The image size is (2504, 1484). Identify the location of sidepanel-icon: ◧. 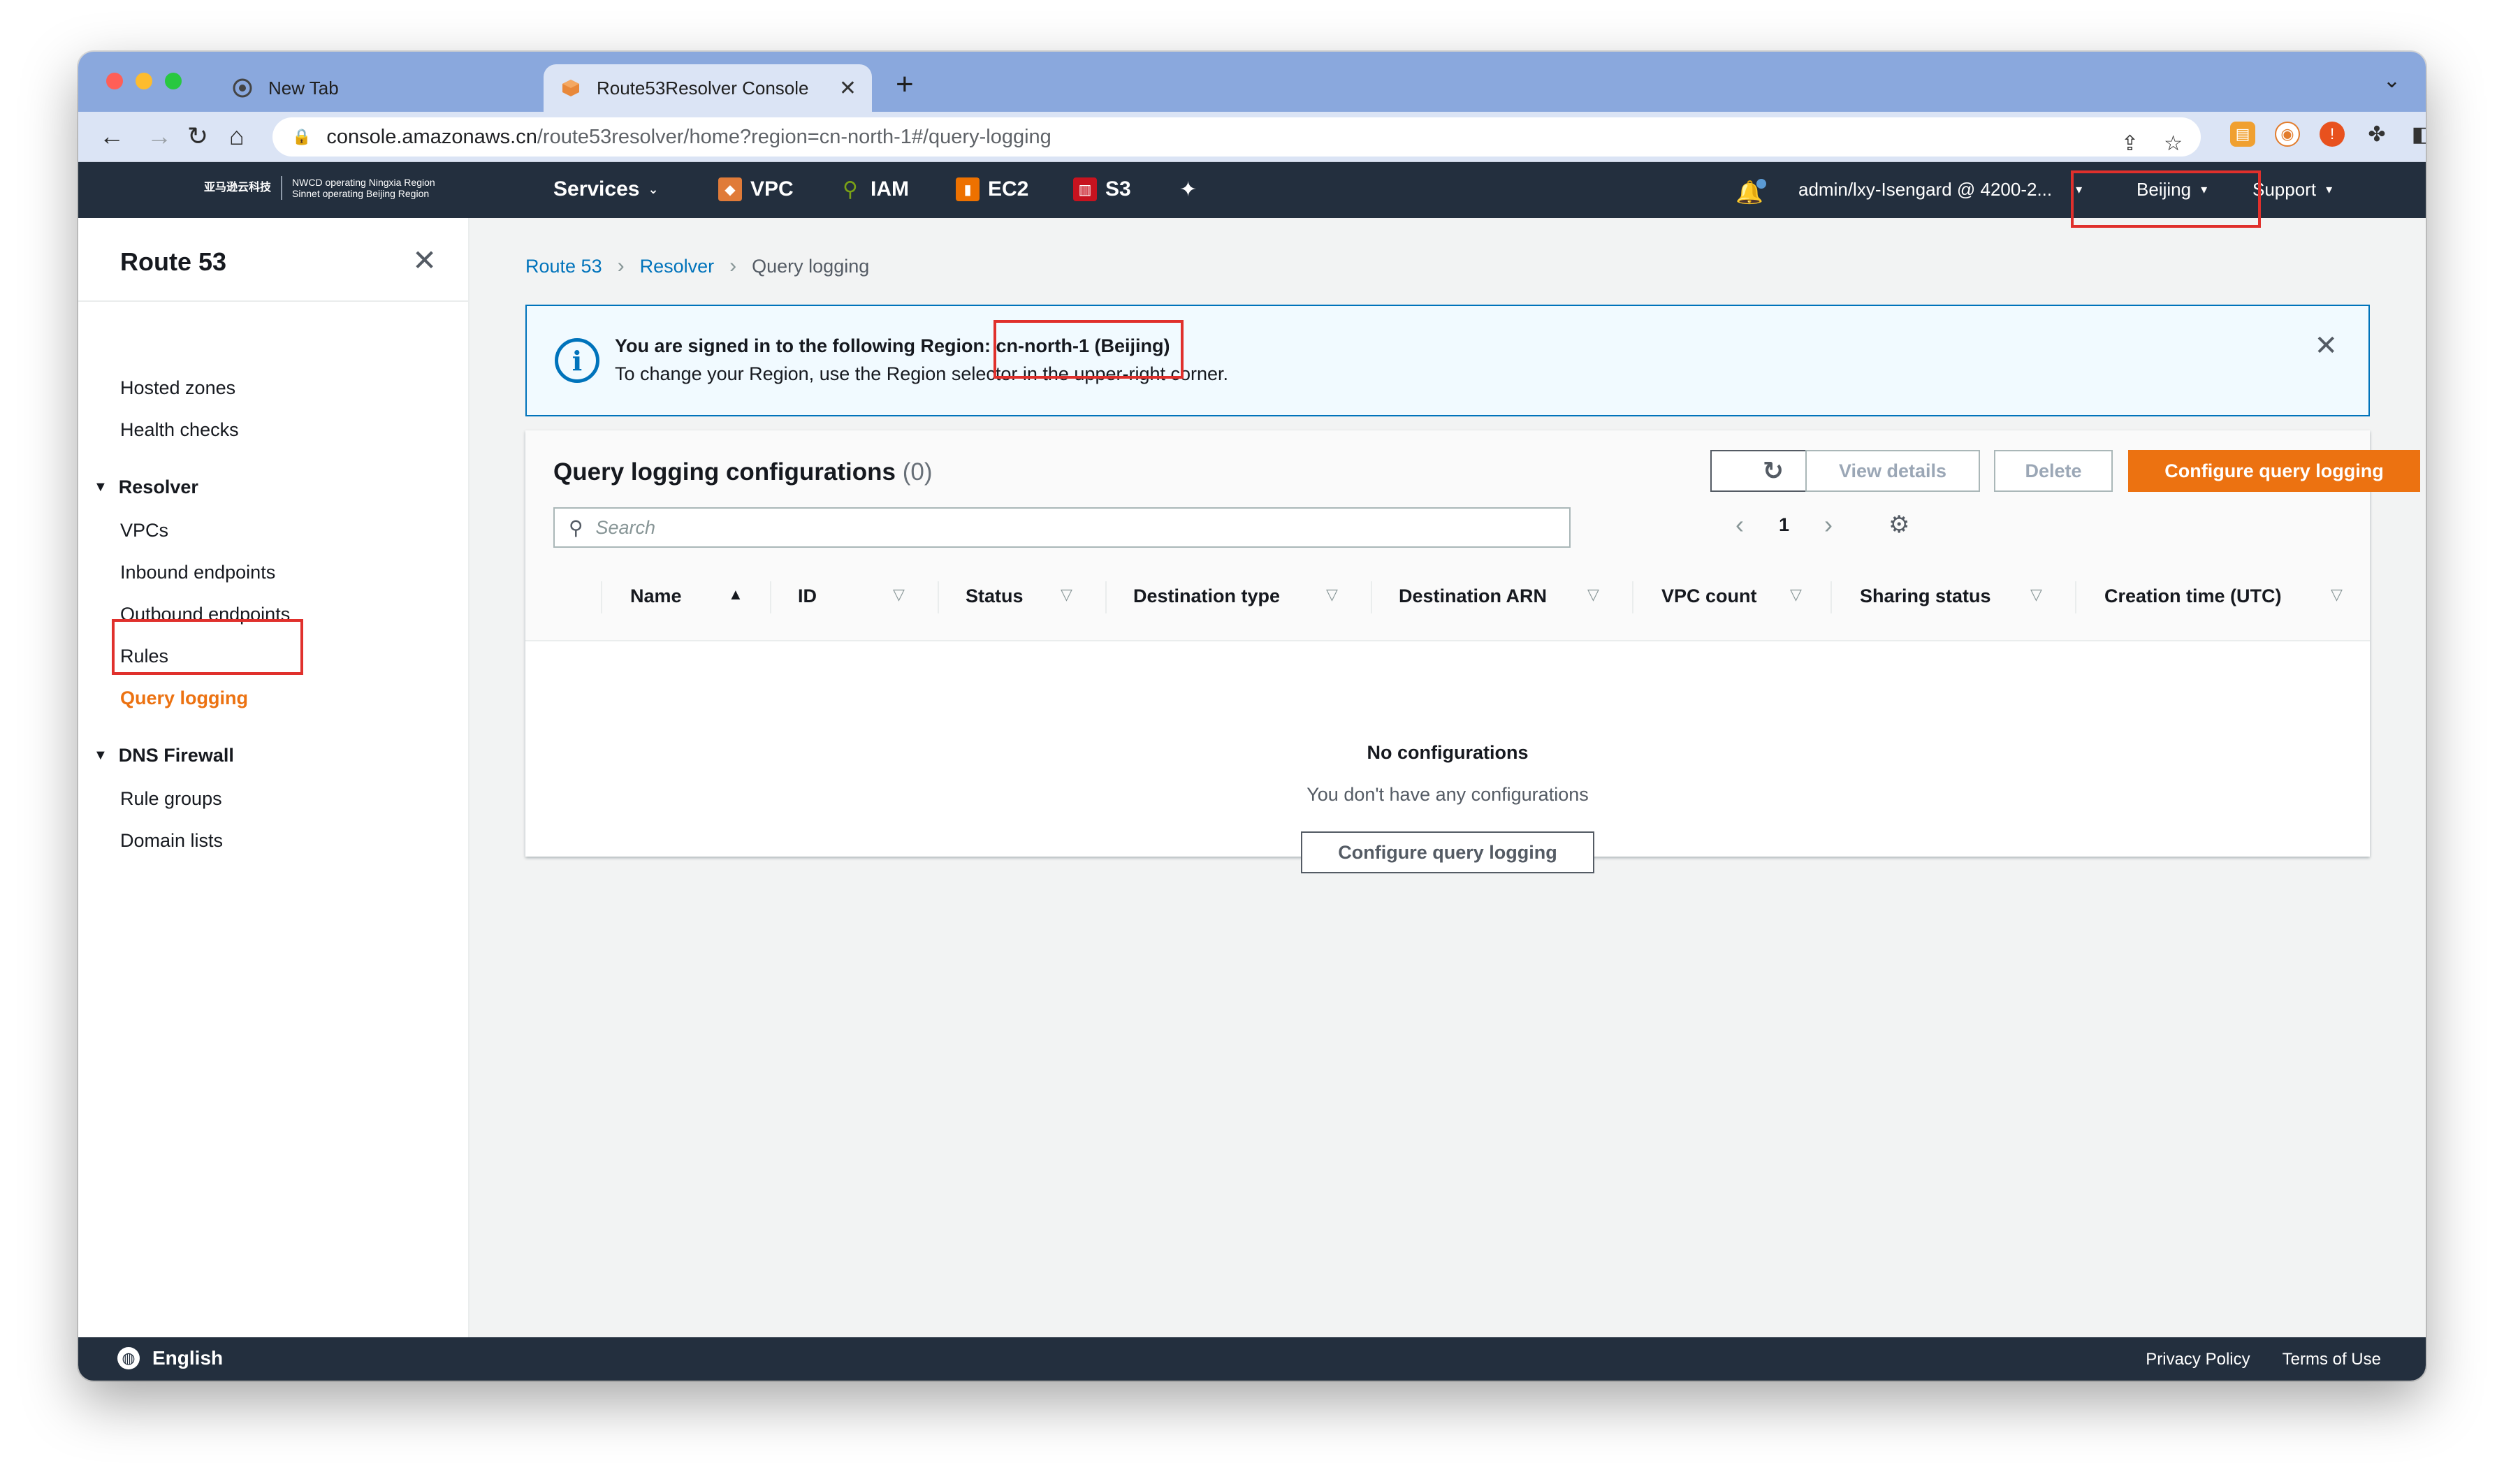
(2417, 134).